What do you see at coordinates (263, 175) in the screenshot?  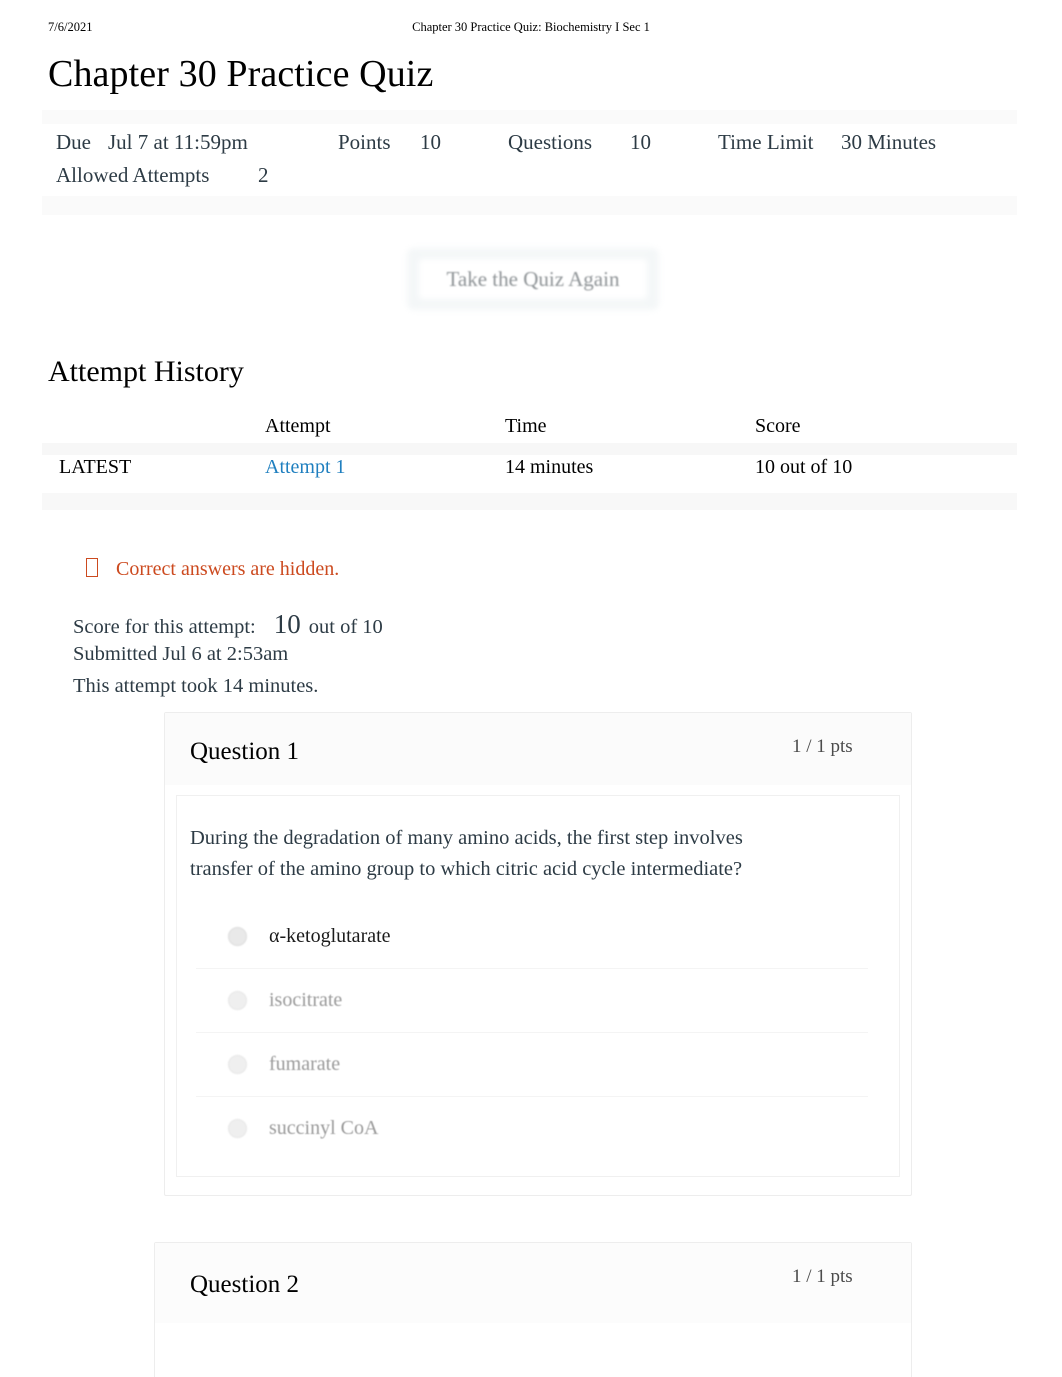 I see `allowed-attempts-value: 2` at bounding box center [263, 175].